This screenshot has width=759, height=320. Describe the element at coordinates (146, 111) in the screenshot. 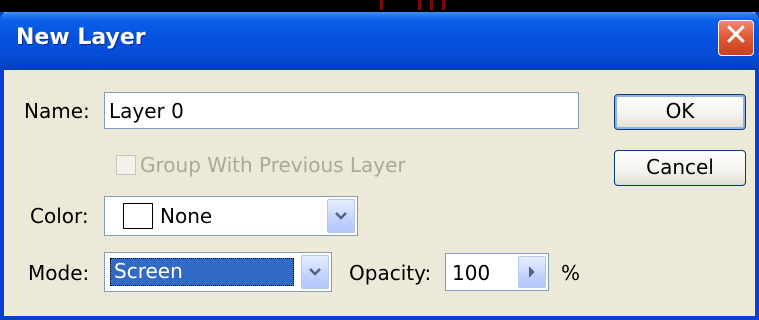

I see `name-field-value: Layer 0` at that location.